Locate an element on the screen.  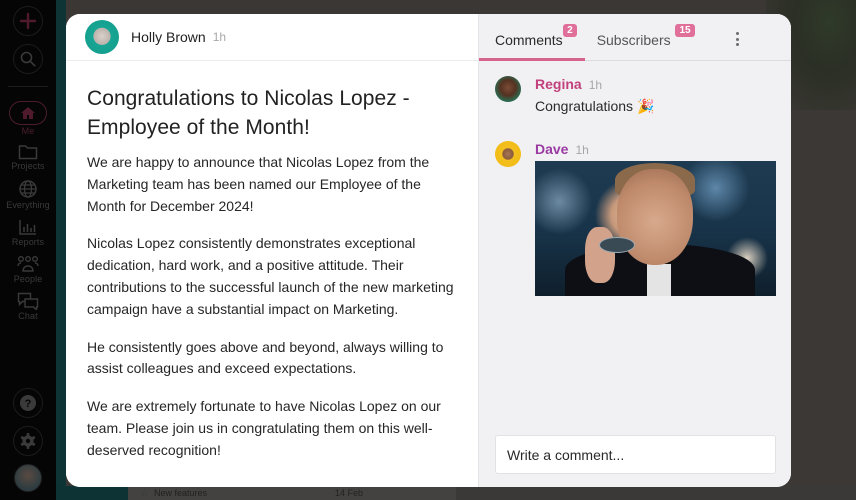
search-button is located at coordinates (28, 59).